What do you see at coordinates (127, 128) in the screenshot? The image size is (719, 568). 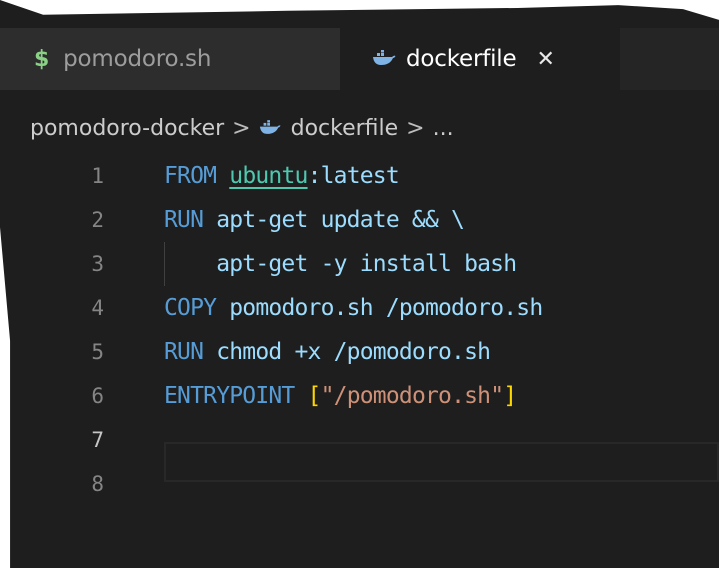 I see `breadcrumb-folder: pomodoro-docker` at bounding box center [127, 128].